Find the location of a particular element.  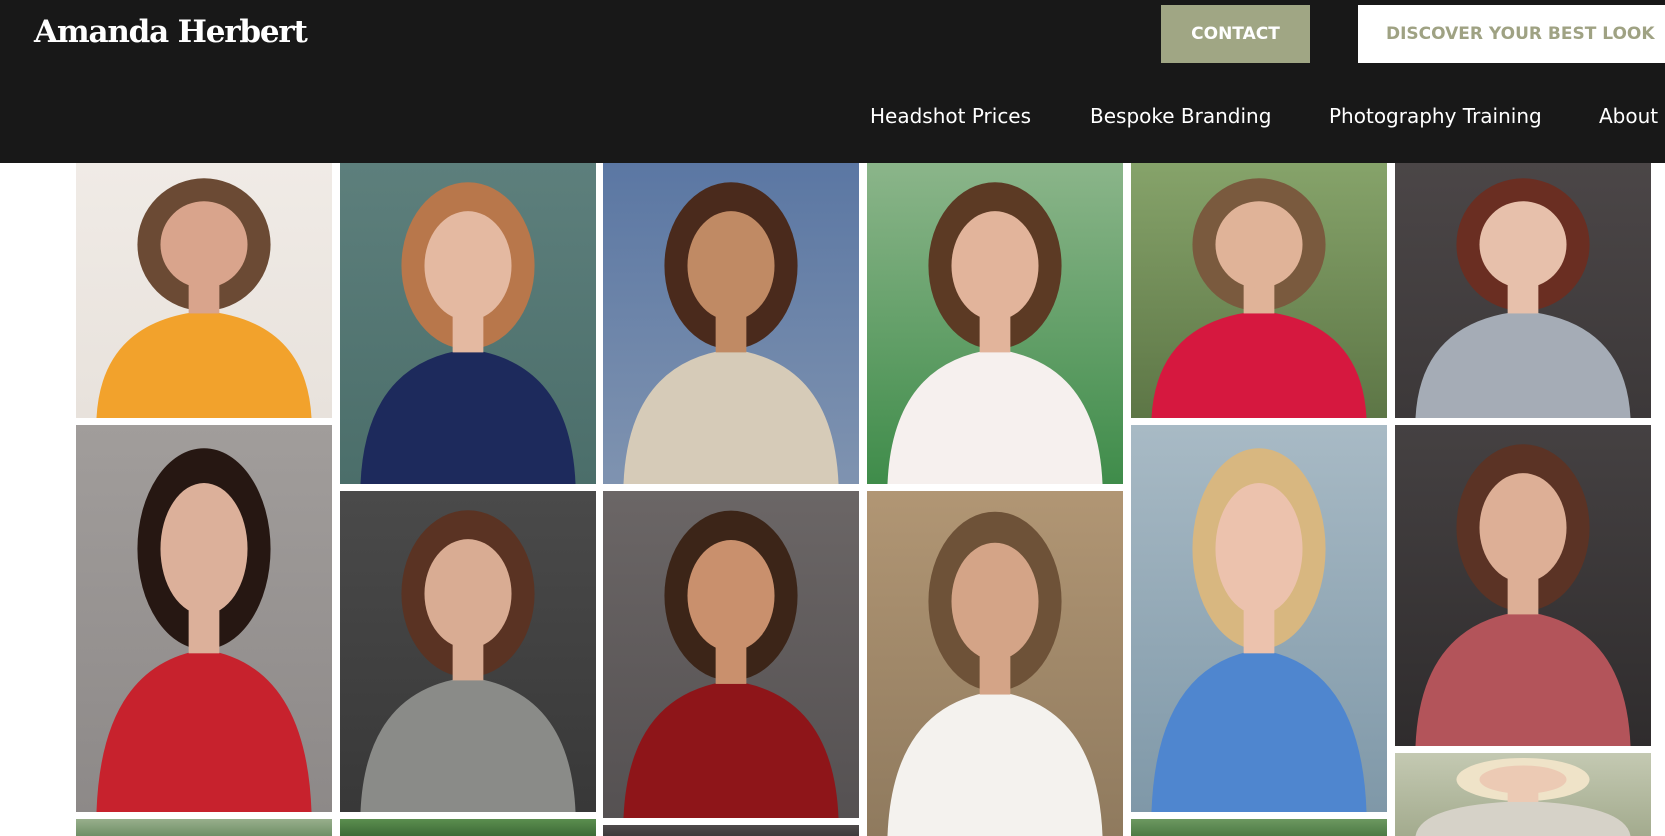

gallery-photo-woman-blonde-partial is located at coordinates (1523, 794).